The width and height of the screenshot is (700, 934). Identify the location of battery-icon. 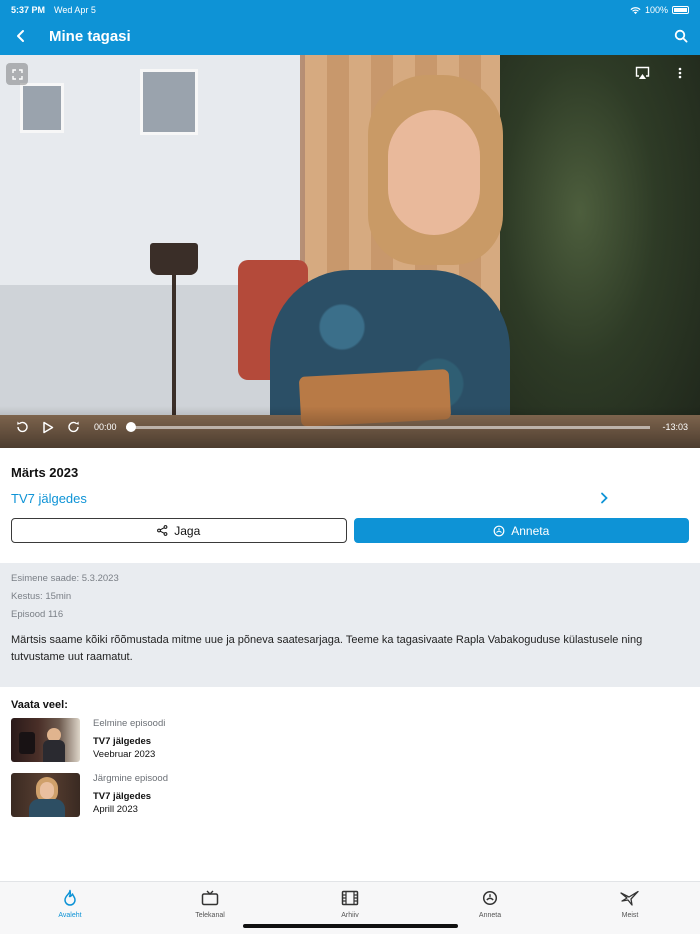
(680, 10).